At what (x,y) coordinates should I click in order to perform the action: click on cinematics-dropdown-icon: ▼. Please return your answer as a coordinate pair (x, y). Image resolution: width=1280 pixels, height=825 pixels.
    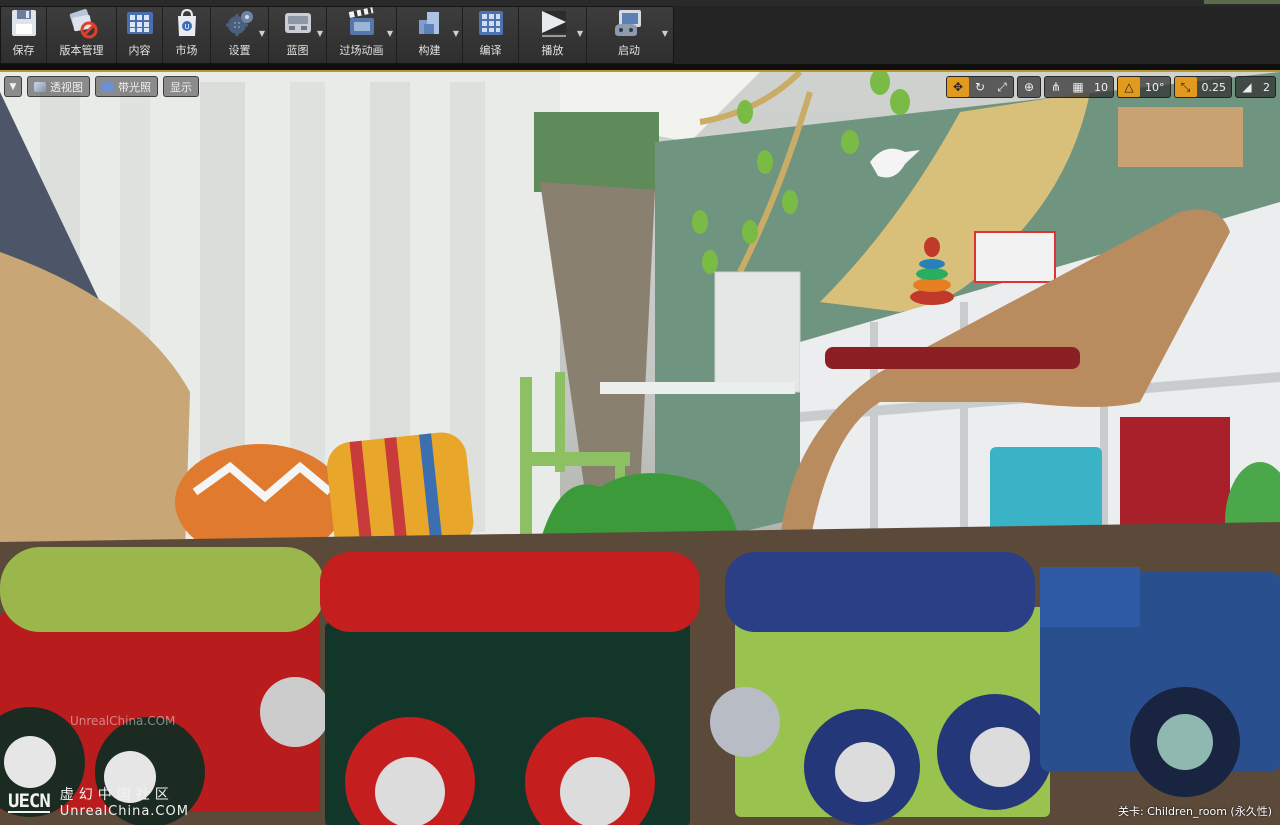
    Looking at the image, I should click on (390, 33).